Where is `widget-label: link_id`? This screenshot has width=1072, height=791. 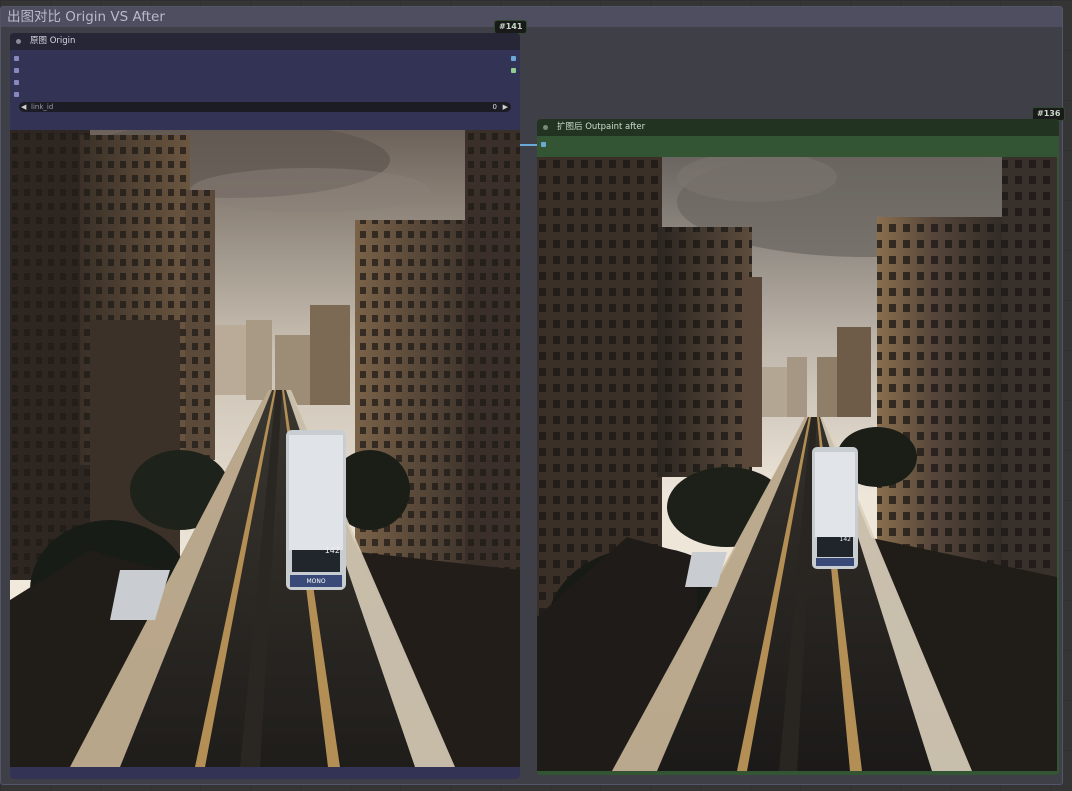 widget-label: link_id is located at coordinates (42, 107).